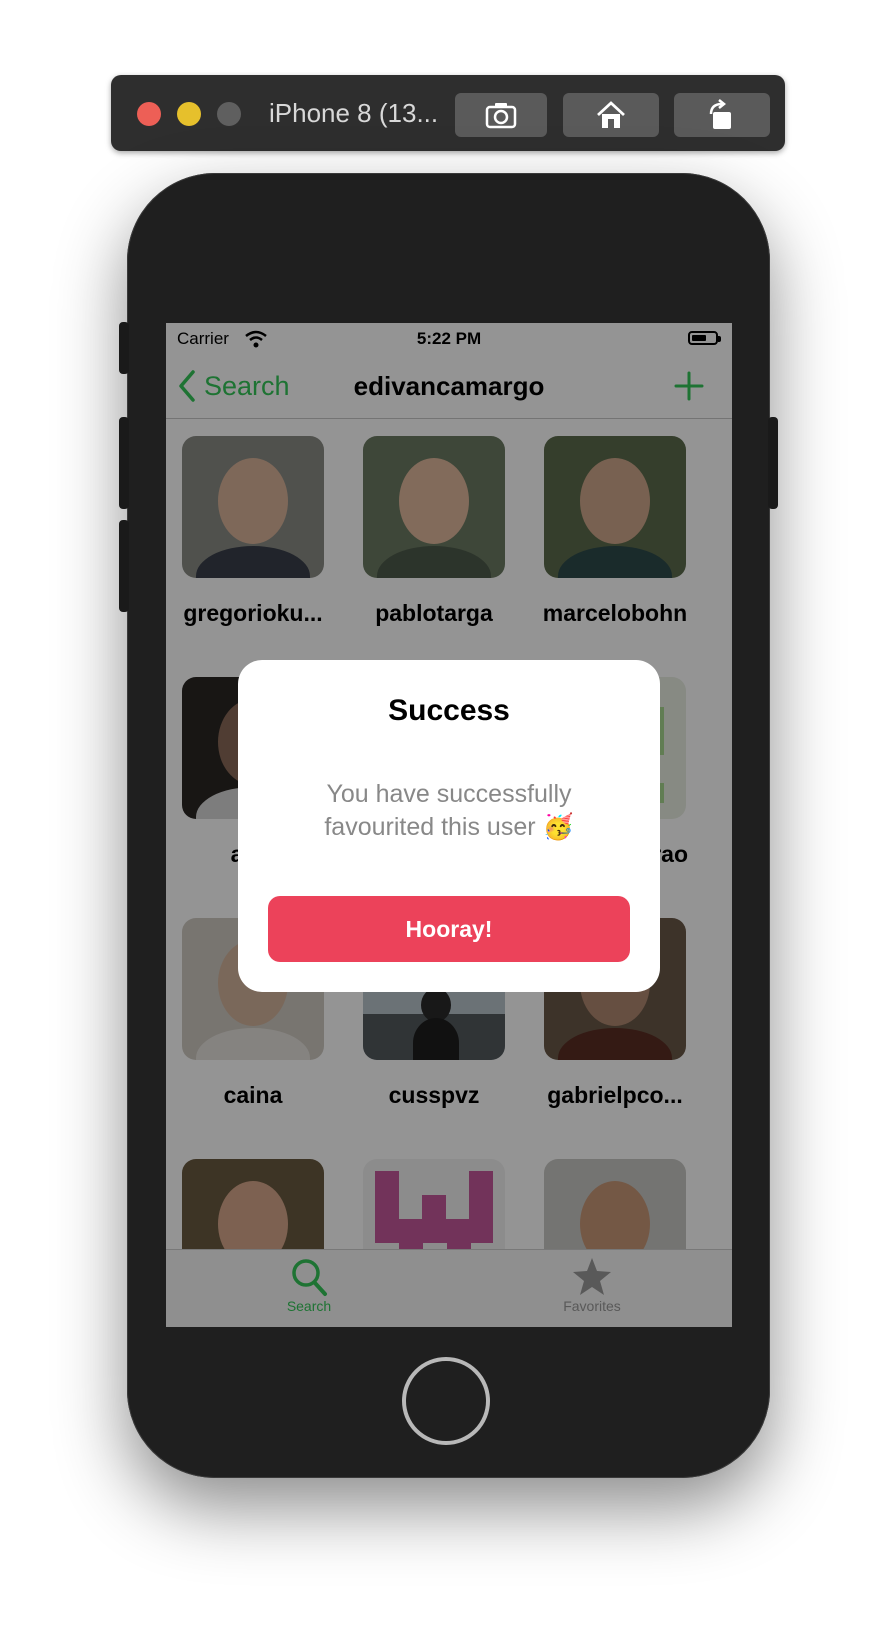 Image resolution: width=896 pixels, height=1626 pixels. Describe the element at coordinates (124, 566) in the screenshot. I see `volume-down-button` at that location.